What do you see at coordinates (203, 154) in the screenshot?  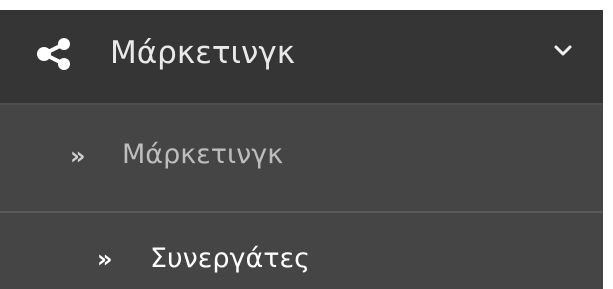 I see `submenu-item-label: Μάρκετινγκ` at bounding box center [203, 154].